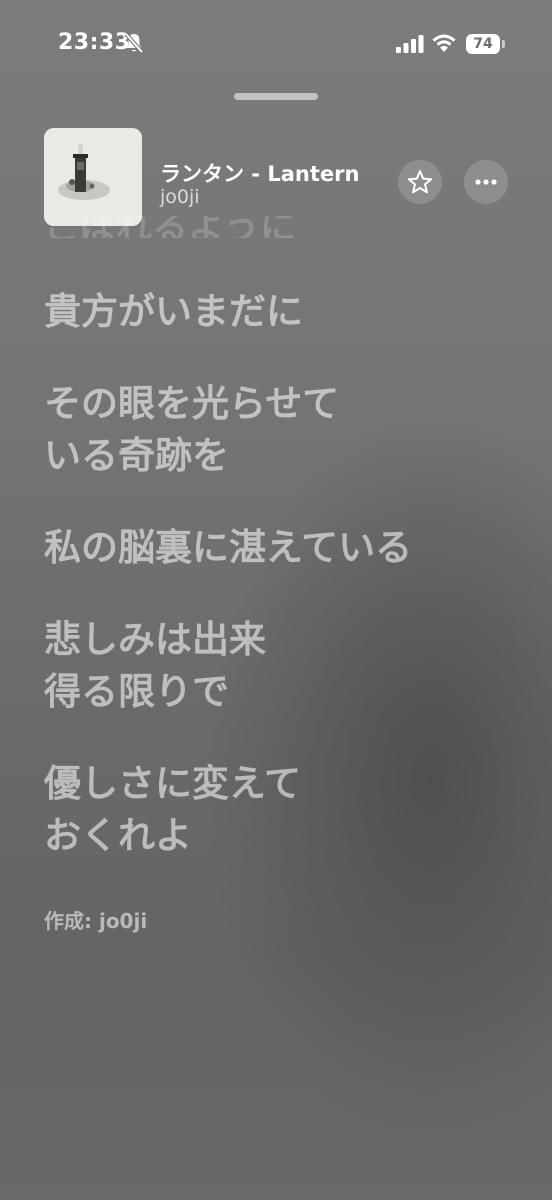  I want to click on lyric-text: 私の脳裏に湛えている, so click(228, 547).